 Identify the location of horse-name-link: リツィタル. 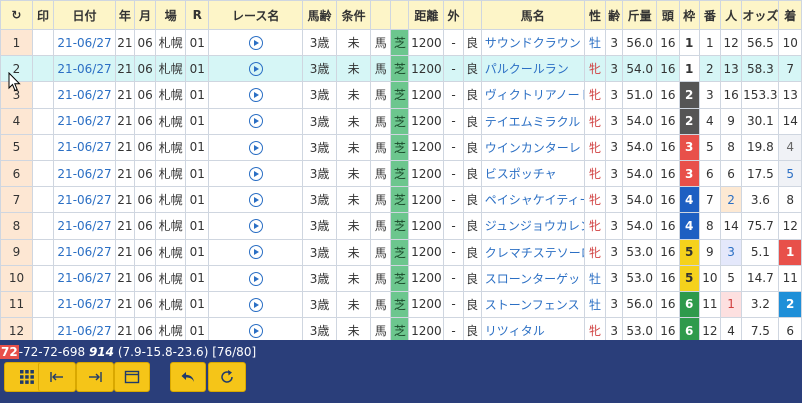
(532, 328).